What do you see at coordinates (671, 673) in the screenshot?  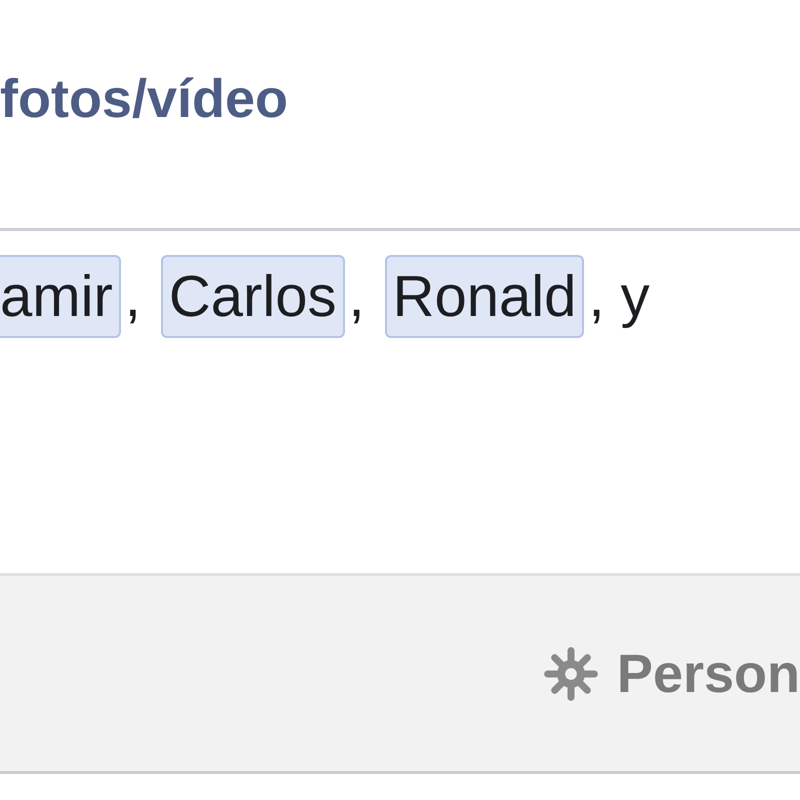 I see `privacy-button: Person` at bounding box center [671, 673].